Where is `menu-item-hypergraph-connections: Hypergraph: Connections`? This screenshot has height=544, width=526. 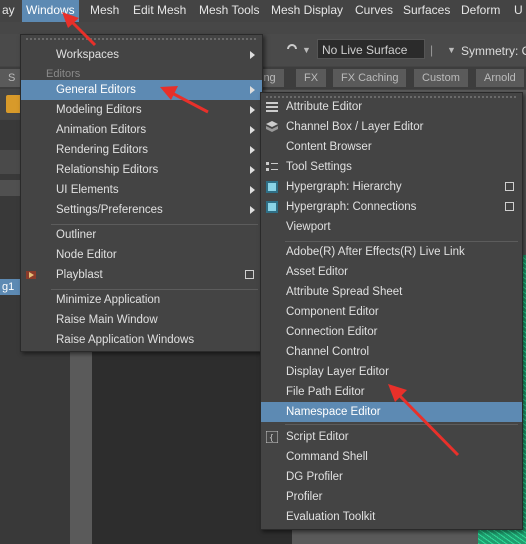
menu-item-hypergraph-connections: Hypergraph: Connections is located at coordinates (391, 207).